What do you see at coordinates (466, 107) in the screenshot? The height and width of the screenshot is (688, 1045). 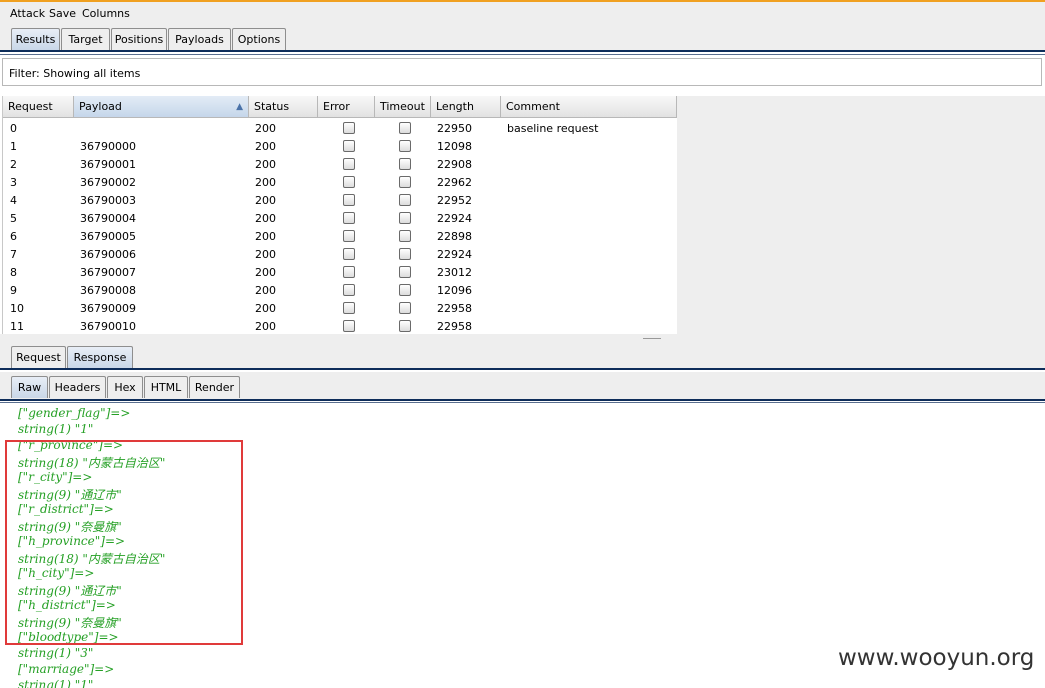 I see `col-header-length: Length` at bounding box center [466, 107].